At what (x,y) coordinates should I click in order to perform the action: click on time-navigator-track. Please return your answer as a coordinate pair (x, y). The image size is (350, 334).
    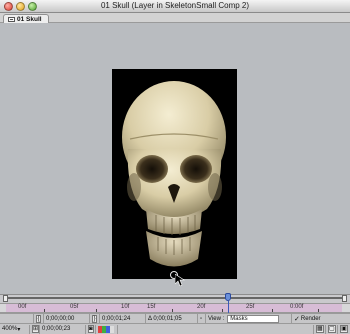
    Looking at the image, I should click on (174, 298).